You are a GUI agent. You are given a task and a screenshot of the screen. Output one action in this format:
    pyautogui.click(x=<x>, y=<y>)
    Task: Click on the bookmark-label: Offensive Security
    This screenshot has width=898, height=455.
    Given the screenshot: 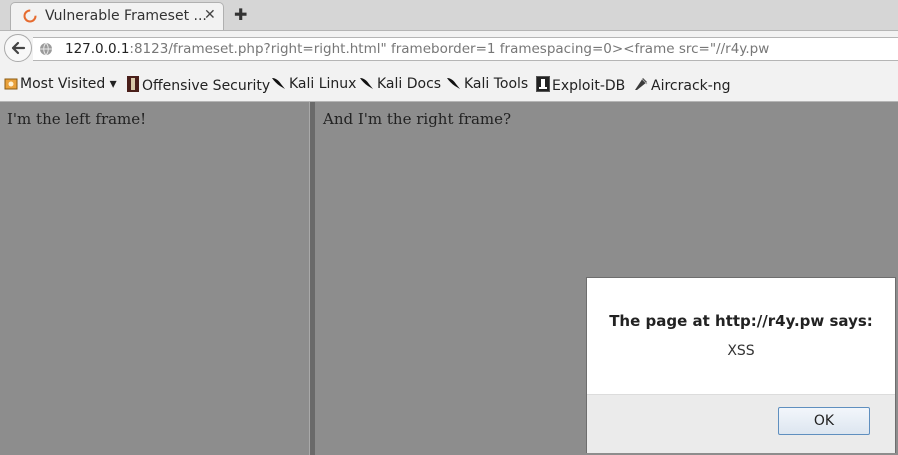 What is the action you would take?
    pyautogui.click(x=206, y=86)
    